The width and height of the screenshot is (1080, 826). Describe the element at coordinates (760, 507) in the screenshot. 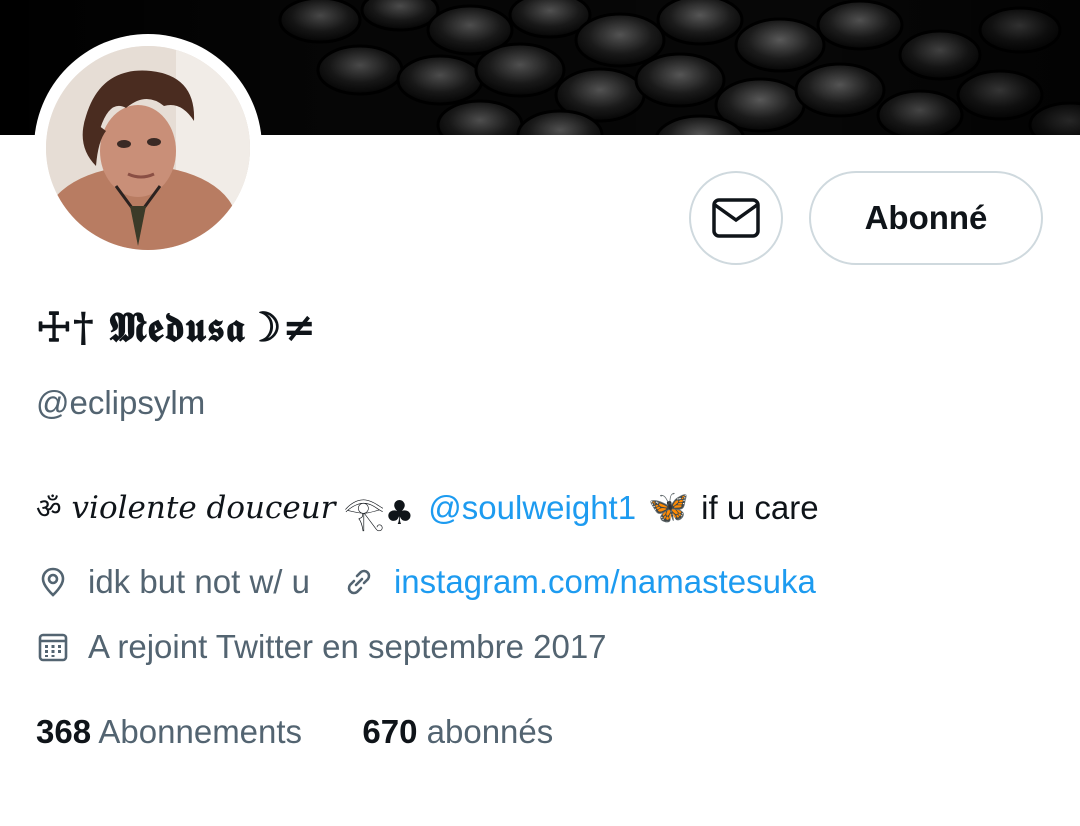

I see `bio-text-2: if u care` at that location.